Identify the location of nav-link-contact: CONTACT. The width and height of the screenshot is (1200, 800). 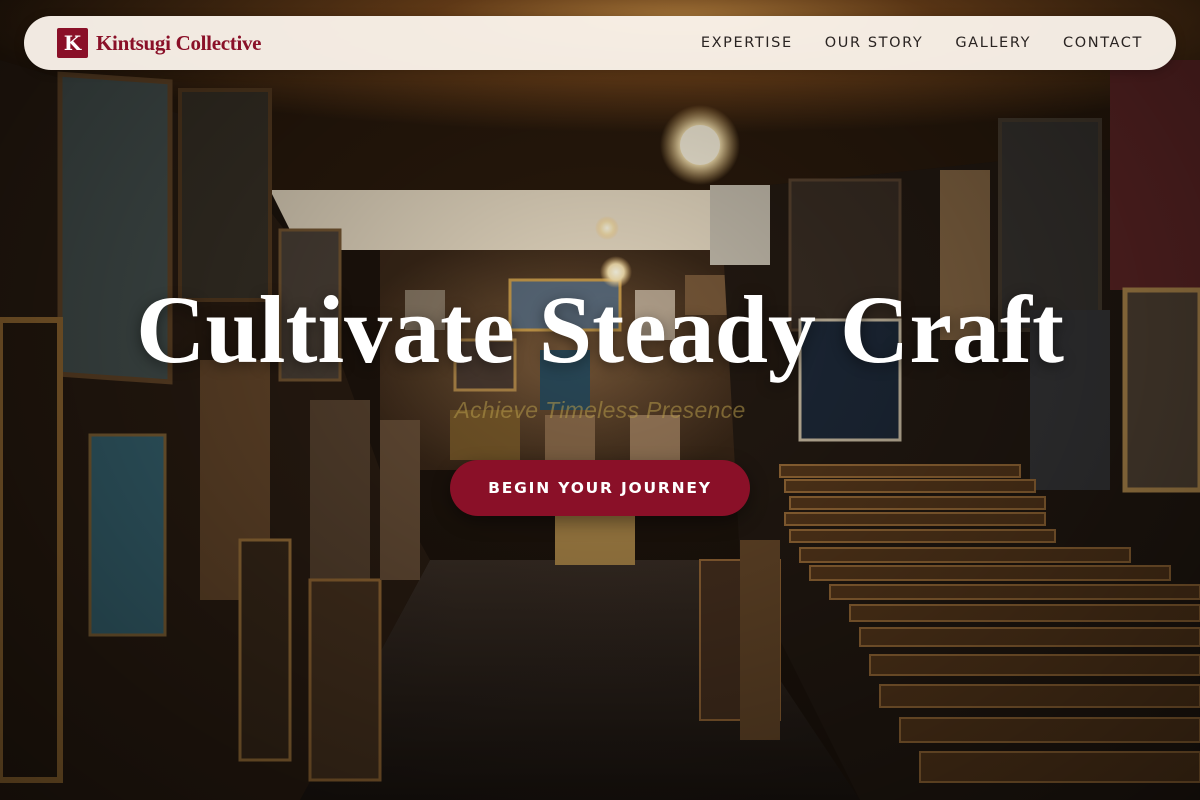
(1103, 43).